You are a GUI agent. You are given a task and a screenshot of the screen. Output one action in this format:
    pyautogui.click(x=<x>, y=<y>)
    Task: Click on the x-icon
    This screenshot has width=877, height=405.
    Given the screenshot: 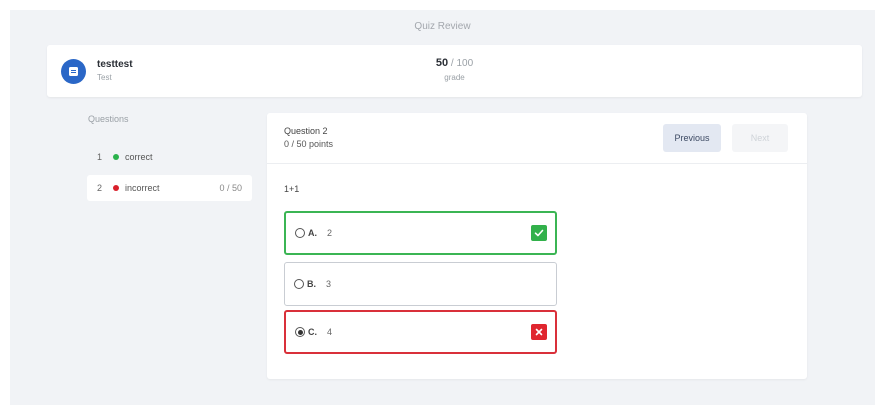 What is the action you would take?
    pyautogui.click(x=539, y=332)
    